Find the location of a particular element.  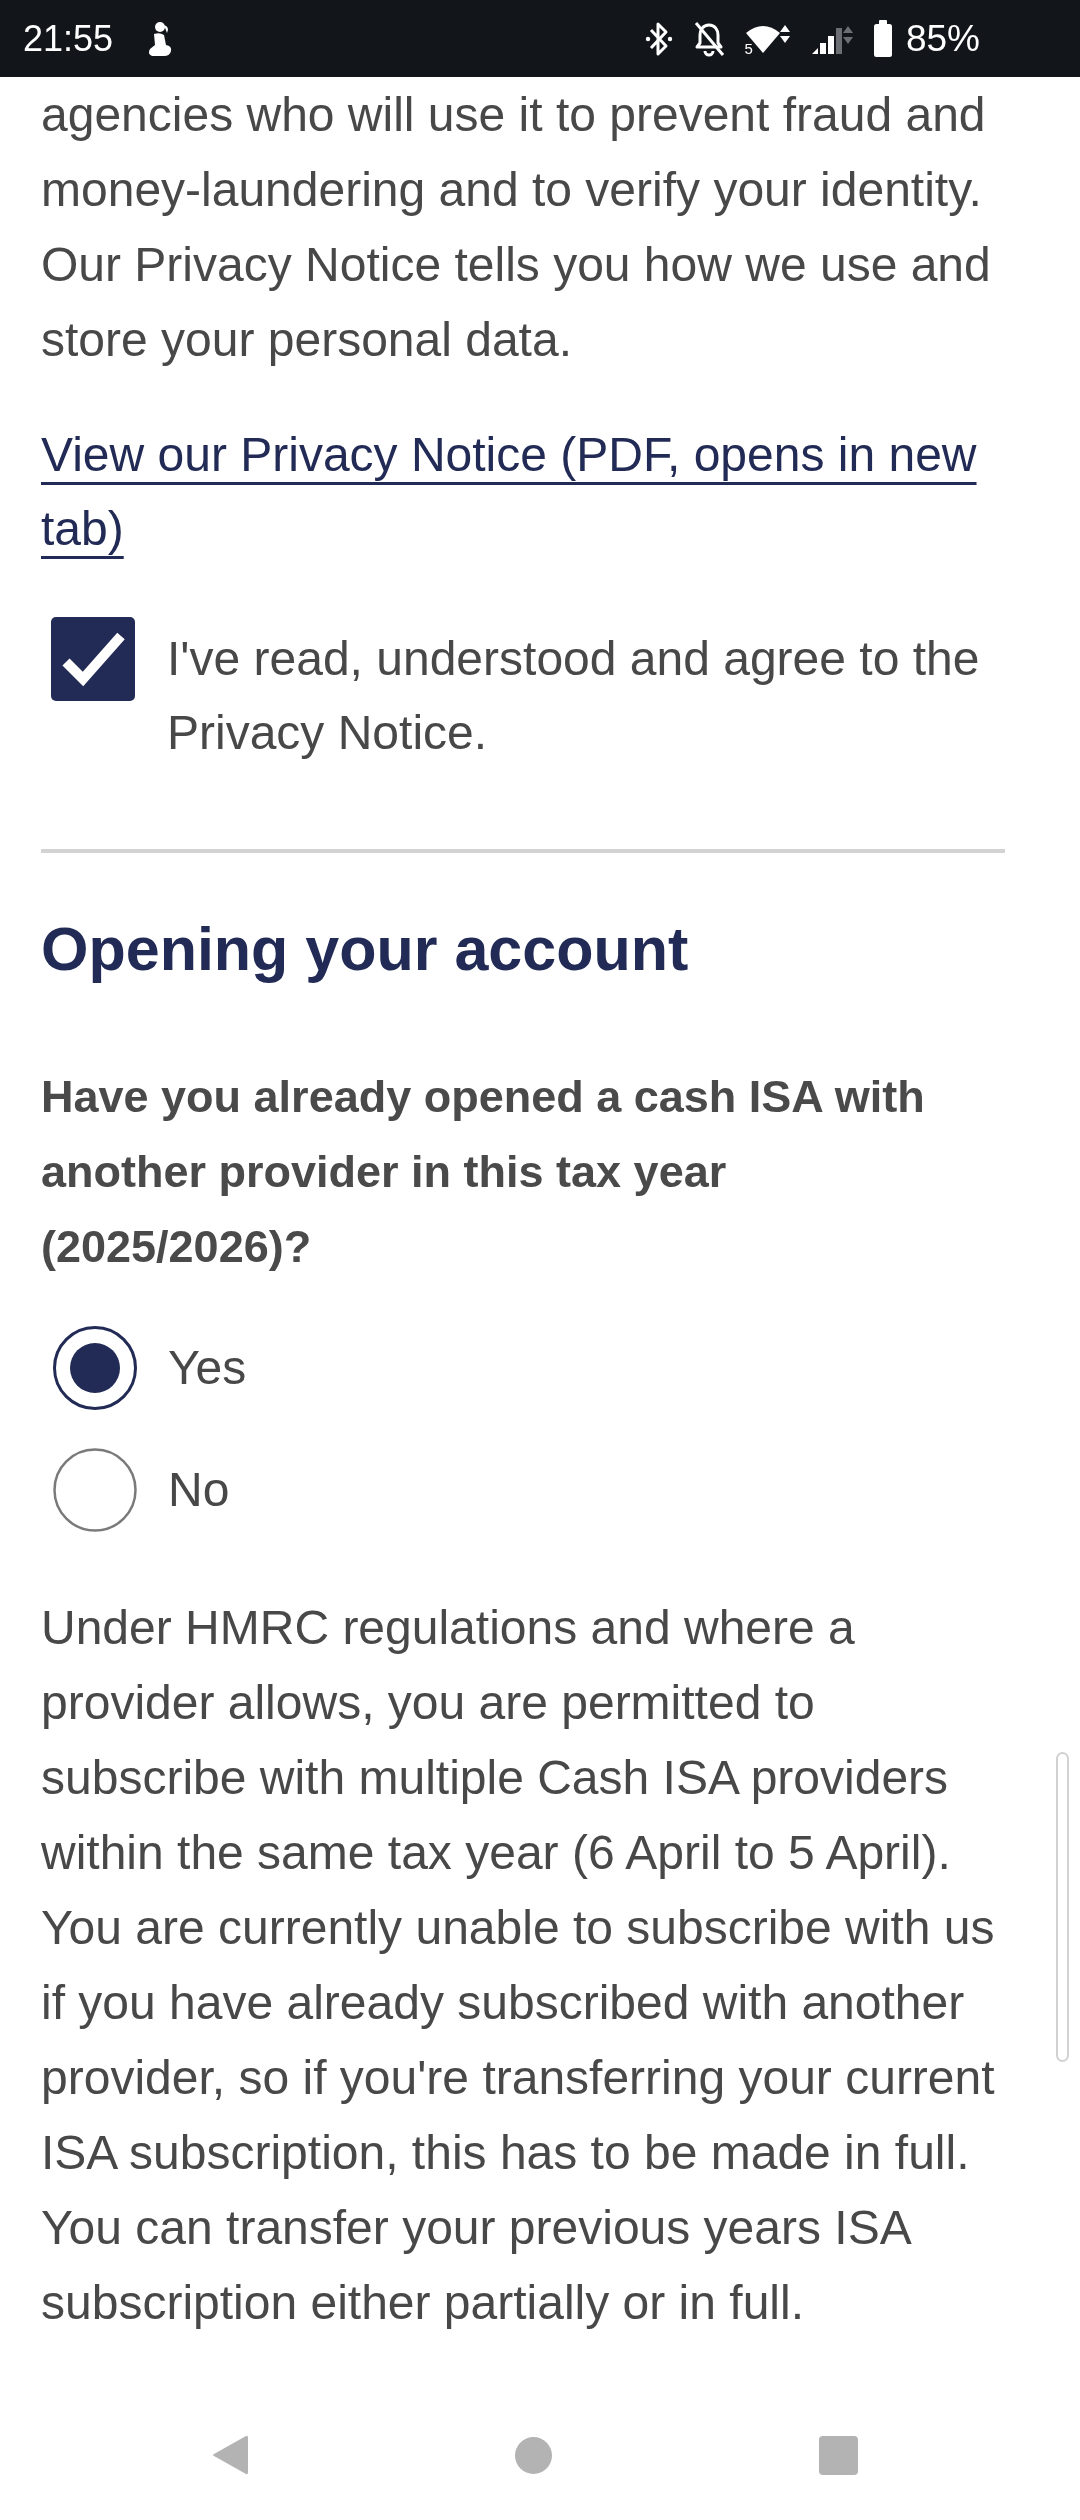

scrollbar is located at coordinates (1062, 1907).